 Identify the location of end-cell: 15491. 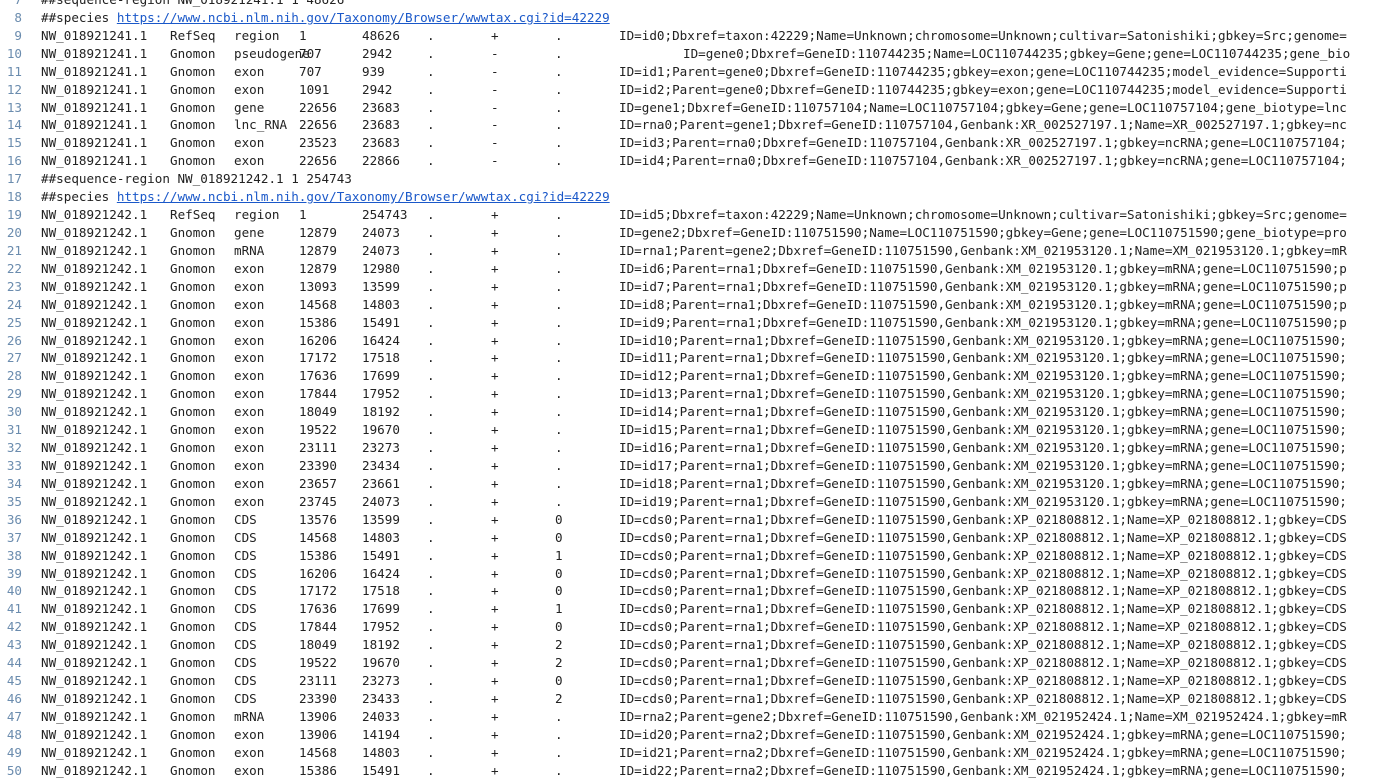
(381, 555).